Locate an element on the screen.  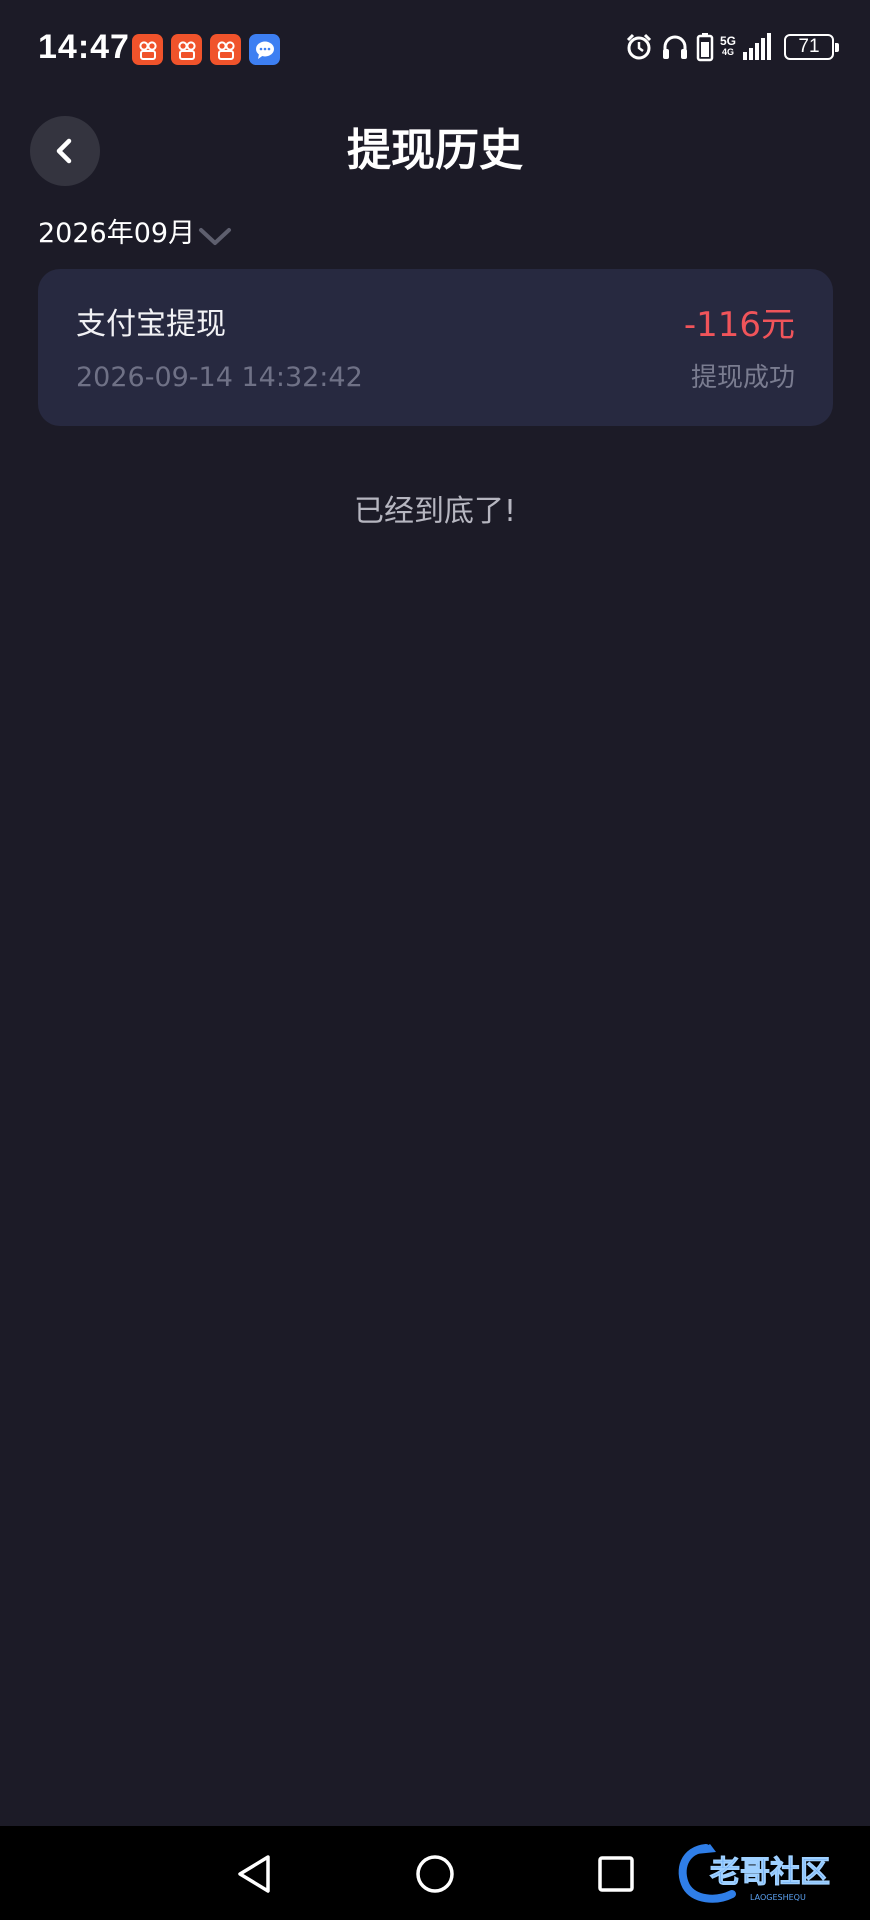
watermark-logo: 老哥社区 LAOGESHEQU is located at coordinates (766, 1874).